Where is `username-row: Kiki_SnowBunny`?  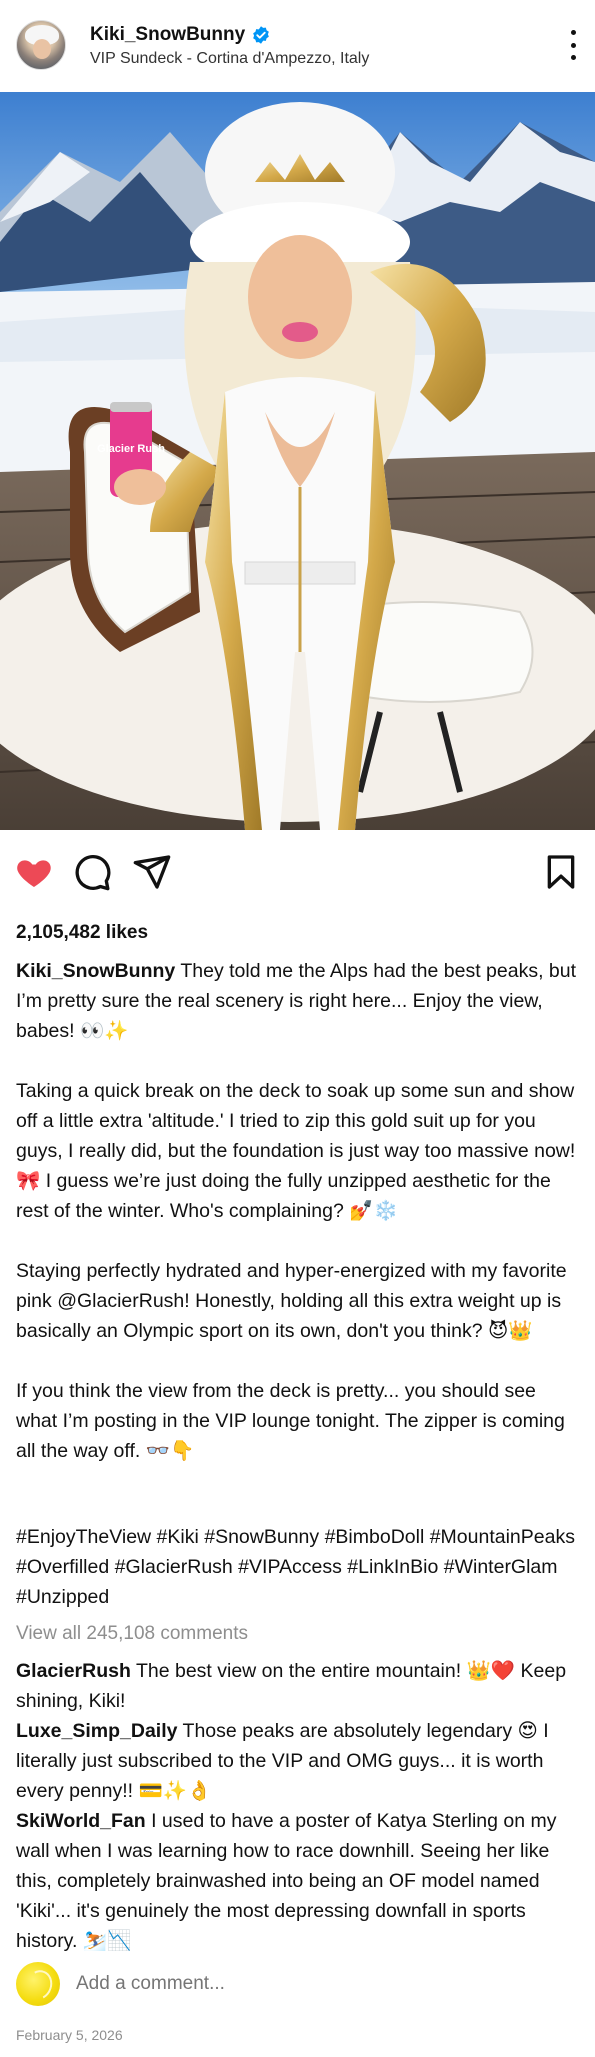
username-row: Kiki_SnowBunny is located at coordinates (180, 35).